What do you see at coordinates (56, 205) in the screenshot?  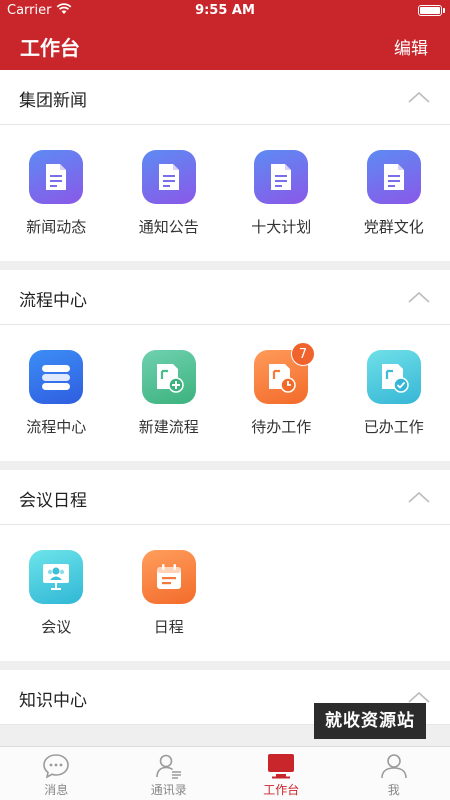 I see `app-news: 新闻动态` at bounding box center [56, 205].